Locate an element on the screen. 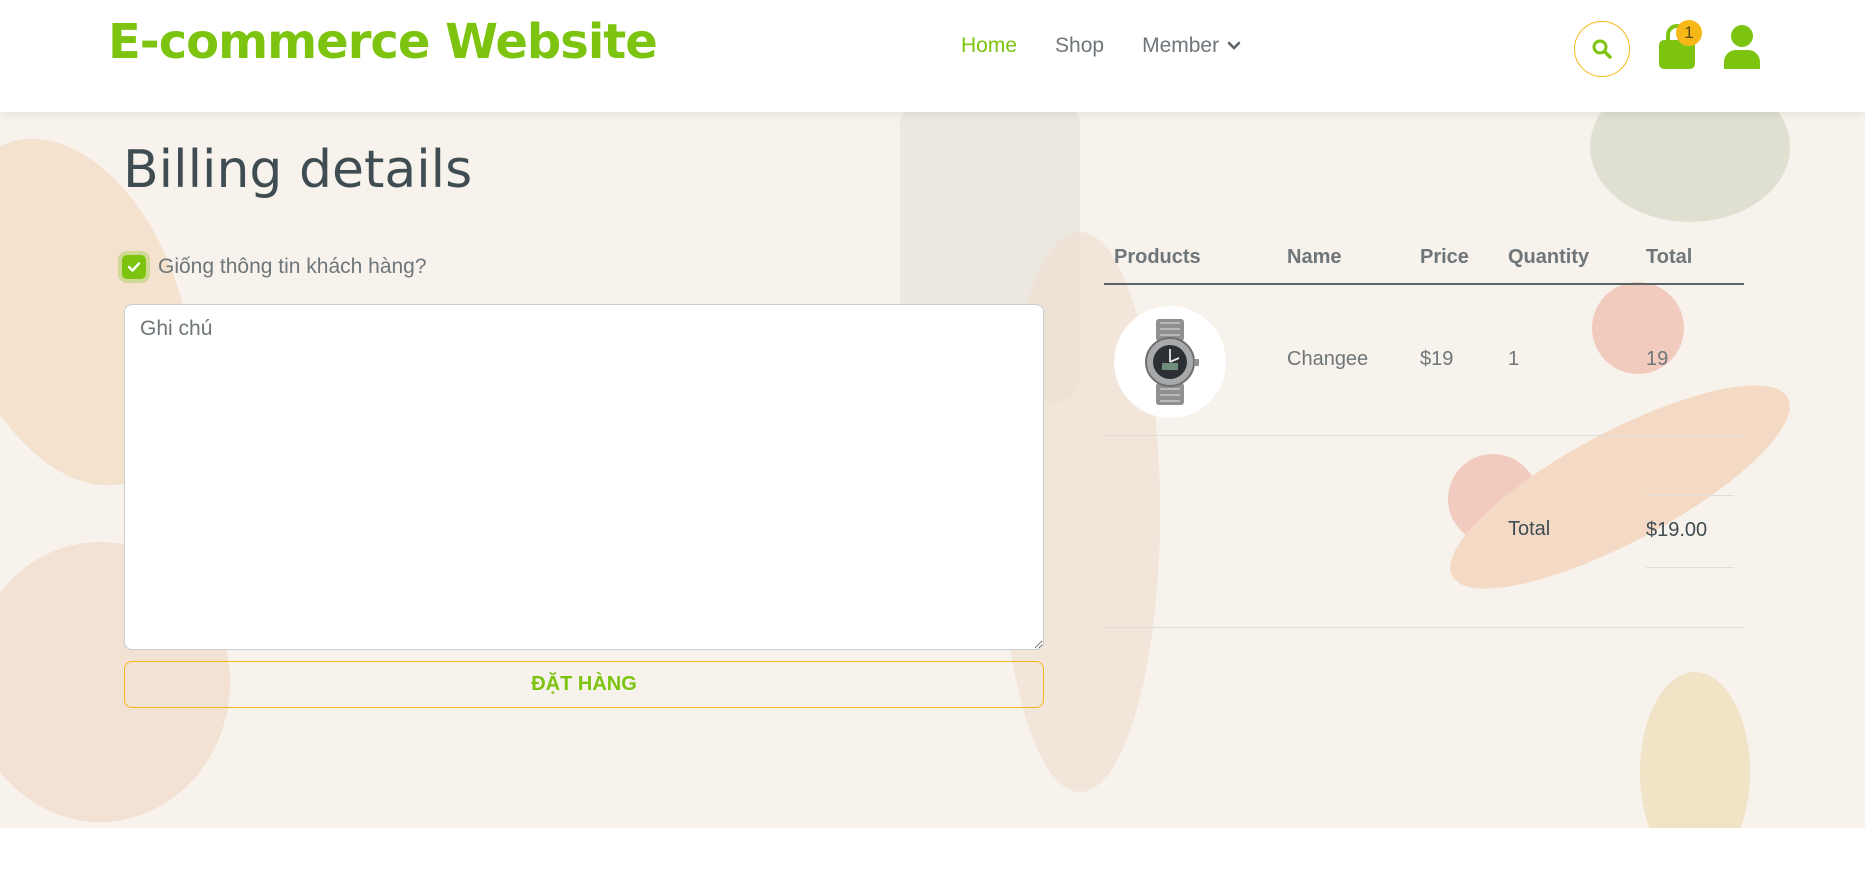 The width and height of the screenshot is (1865, 876). nav-member-label: Member is located at coordinates (1181, 45).